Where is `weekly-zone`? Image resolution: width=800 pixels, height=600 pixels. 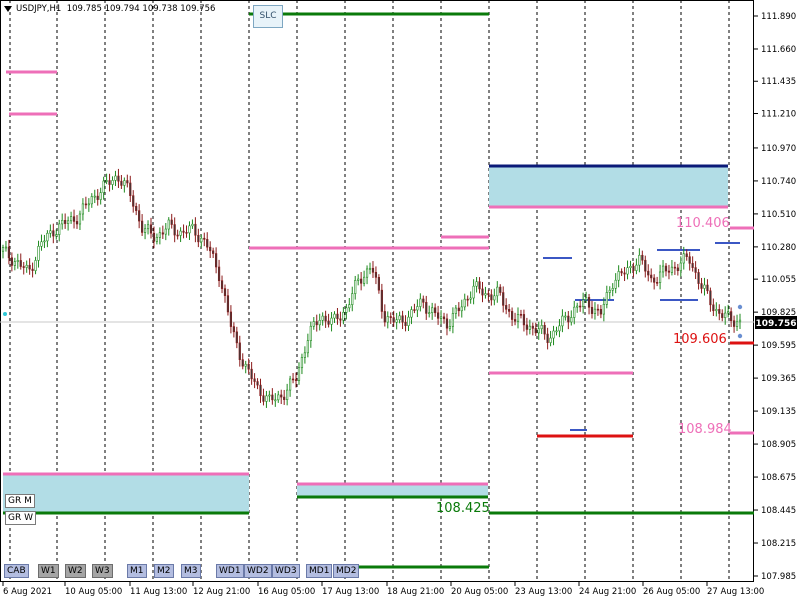 weekly-zone is located at coordinates (126, 493).